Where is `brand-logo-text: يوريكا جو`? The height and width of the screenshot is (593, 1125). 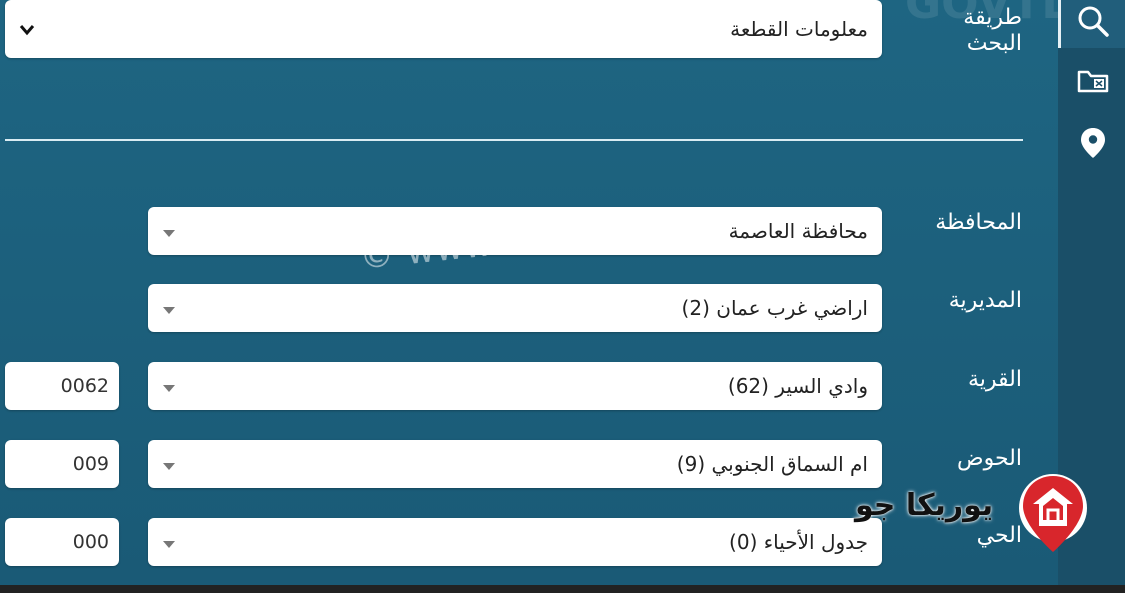 brand-logo-text: يوريكا جو is located at coordinates (924, 505).